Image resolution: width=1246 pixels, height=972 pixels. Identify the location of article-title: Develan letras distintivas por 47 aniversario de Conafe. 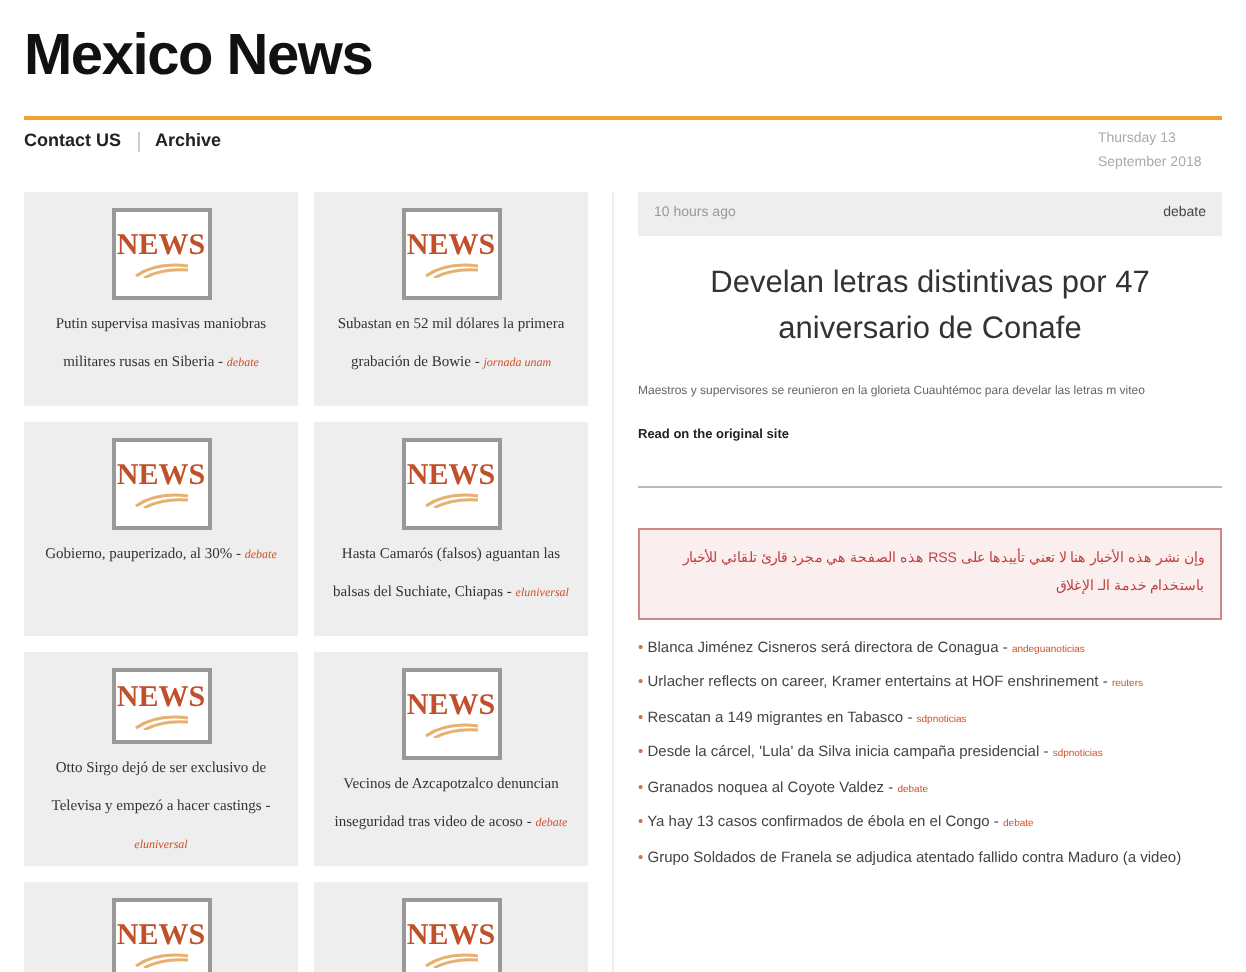
(930, 307).